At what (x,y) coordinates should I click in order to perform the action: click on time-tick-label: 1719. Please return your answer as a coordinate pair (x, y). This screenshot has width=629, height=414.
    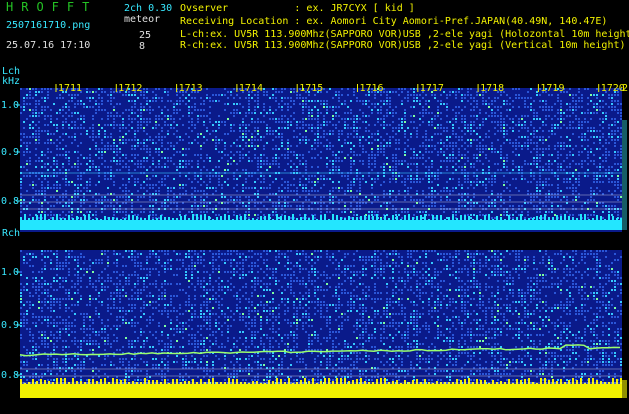
    Looking at the image, I should click on (552, 88).